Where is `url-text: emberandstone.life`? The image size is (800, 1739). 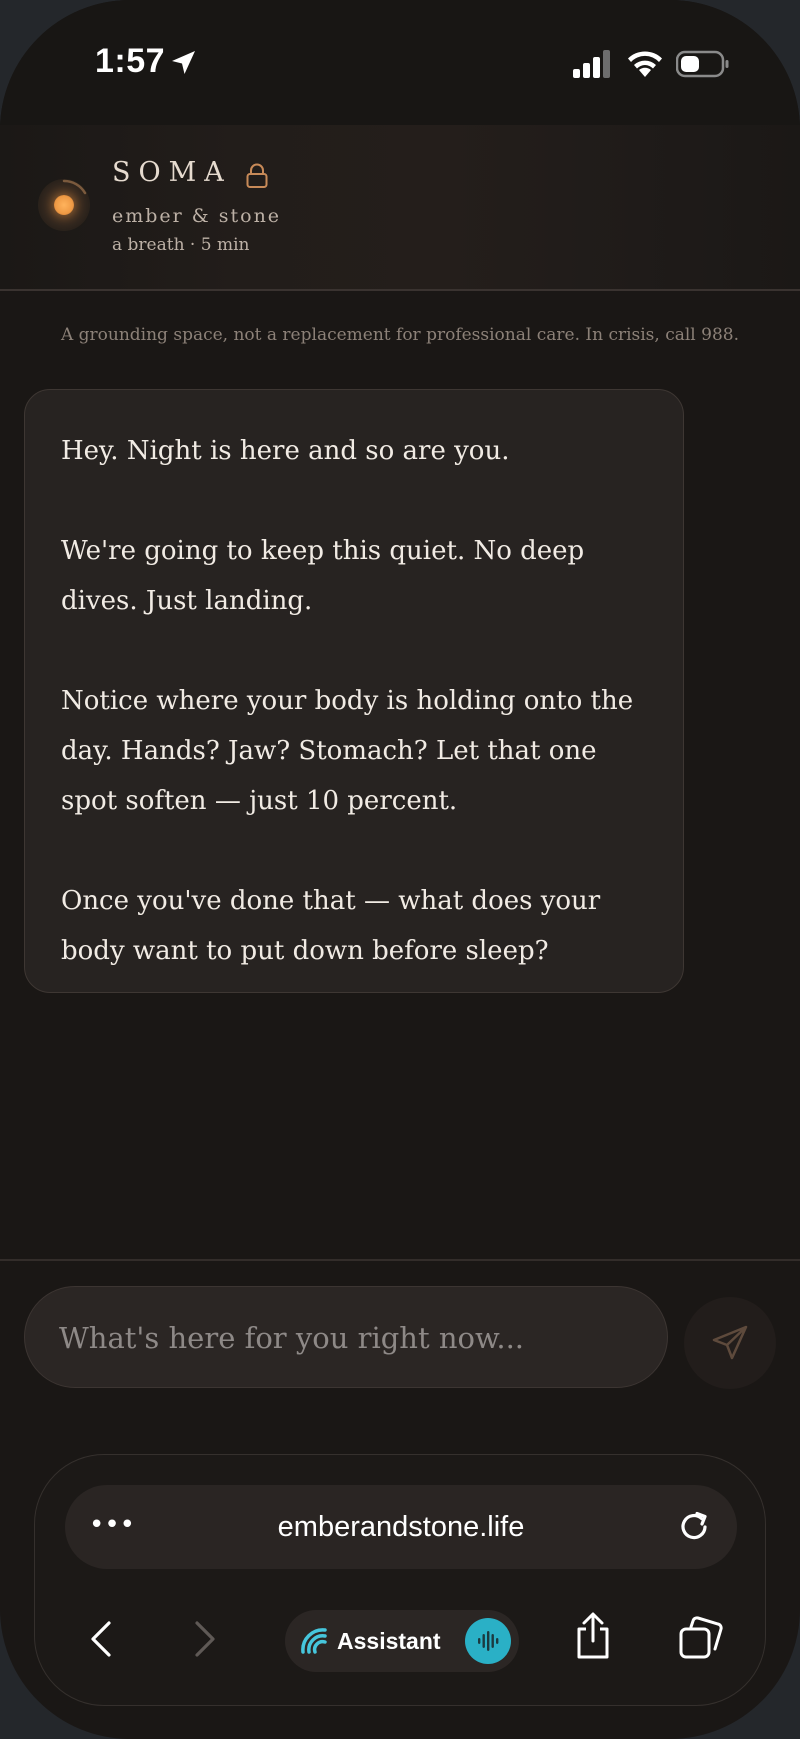 url-text: emberandstone.life is located at coordinates (401, 1527).